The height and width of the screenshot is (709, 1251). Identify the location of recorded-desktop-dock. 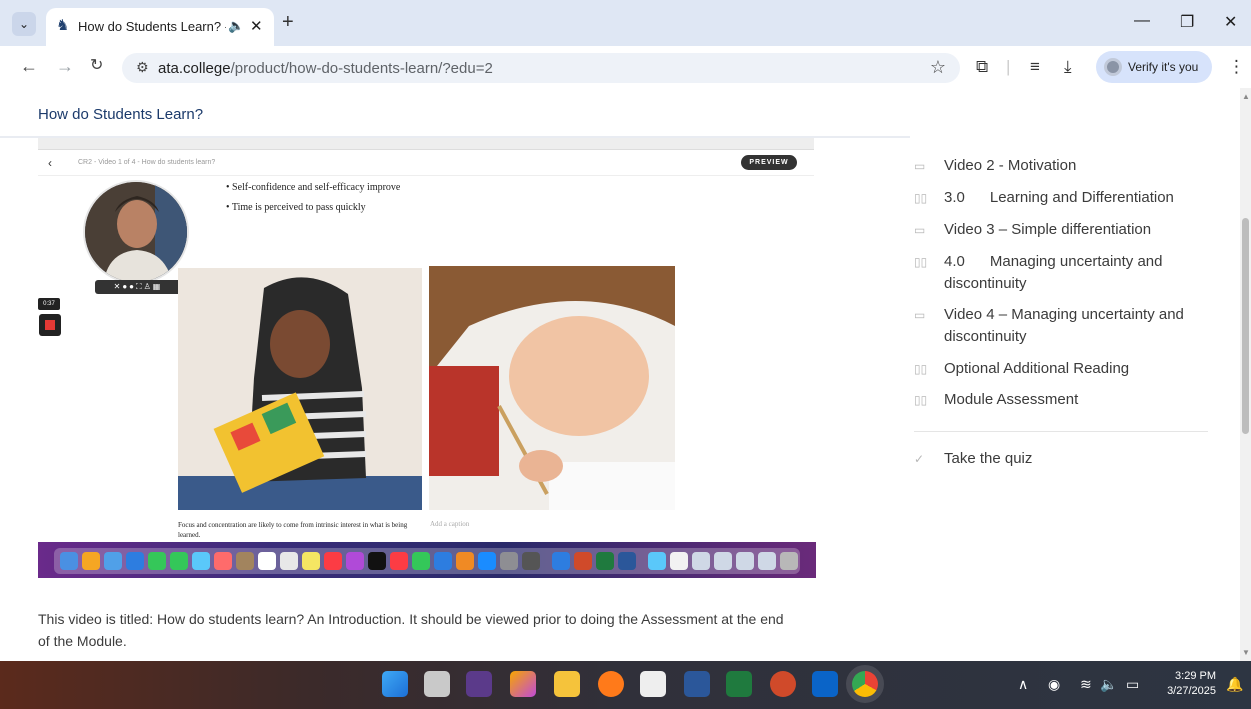
(427, 560).